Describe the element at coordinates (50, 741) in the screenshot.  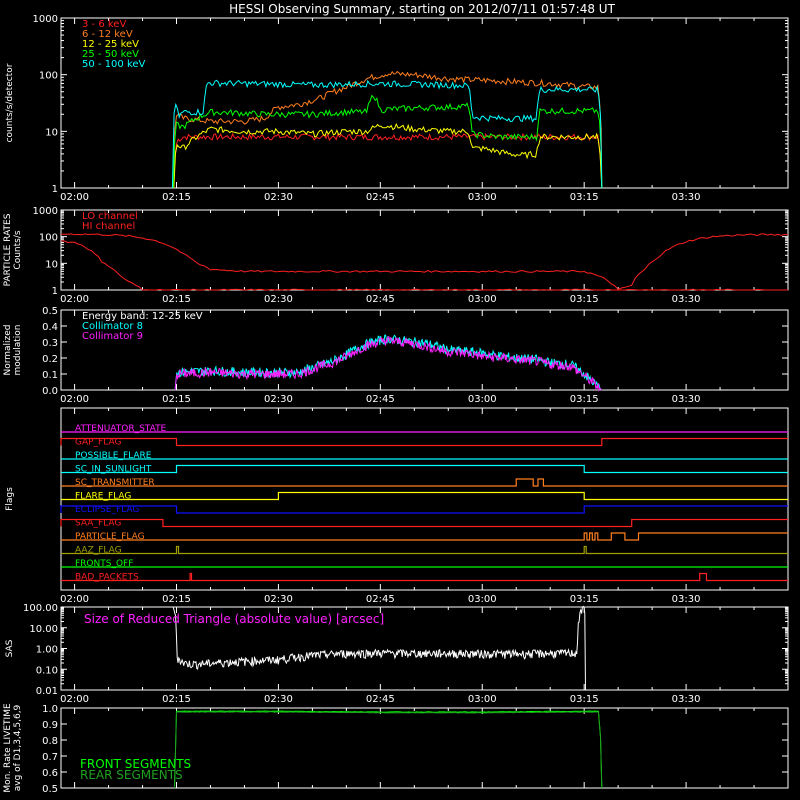
I see `y-tick-label: 0.8` at that location.